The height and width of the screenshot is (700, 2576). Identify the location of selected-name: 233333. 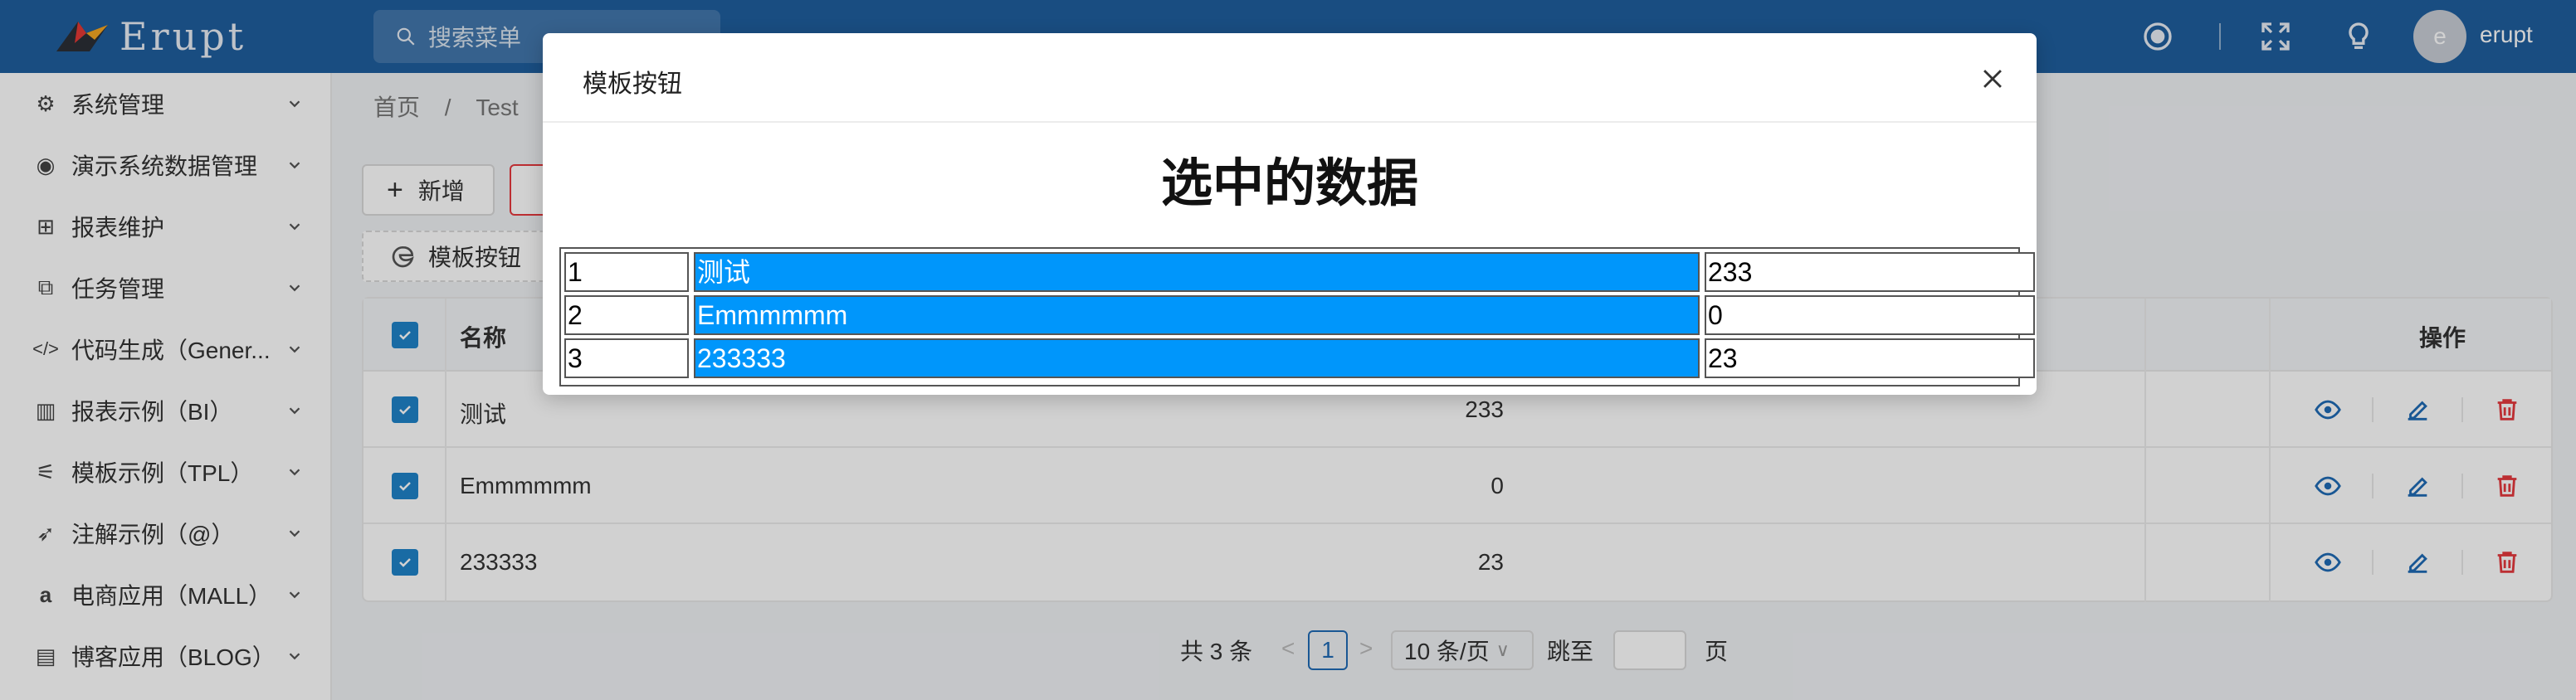
(1197, 358).